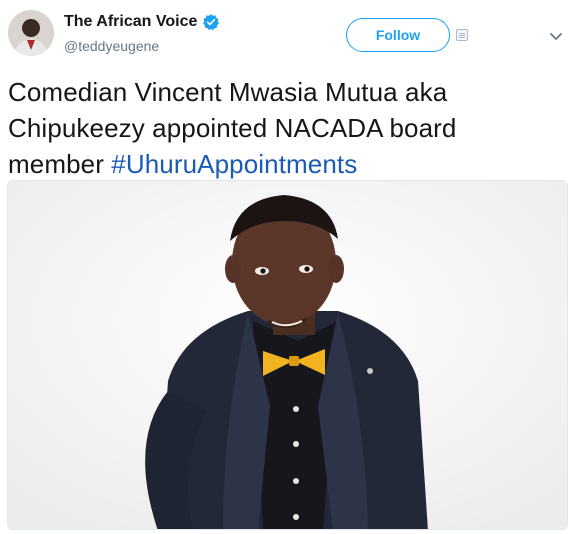  Describe the element at coordinates (211, 22) in the screenshot. I see `verified-badge-icon` at that location.